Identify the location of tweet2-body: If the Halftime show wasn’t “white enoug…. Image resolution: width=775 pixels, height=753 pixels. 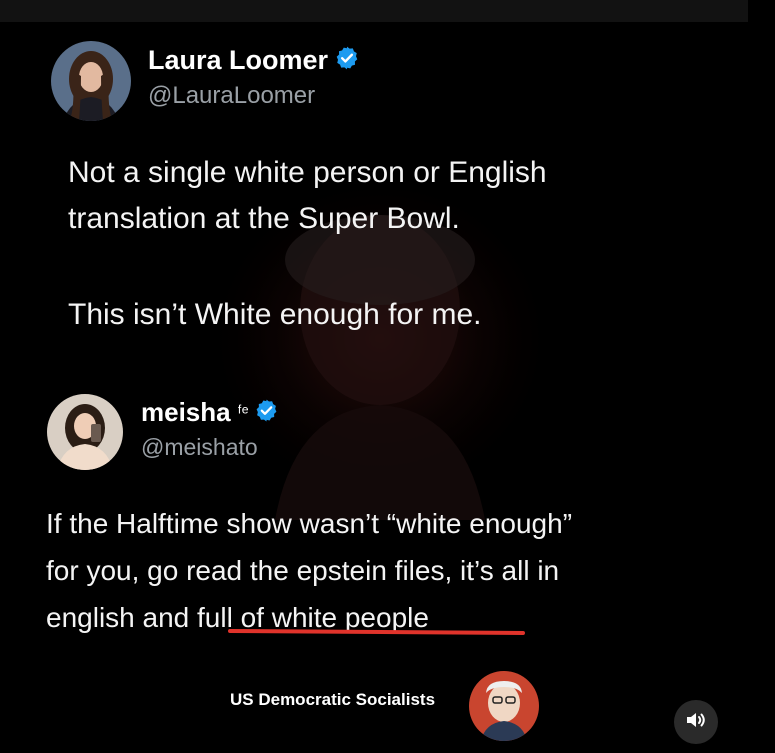
(309, 570).